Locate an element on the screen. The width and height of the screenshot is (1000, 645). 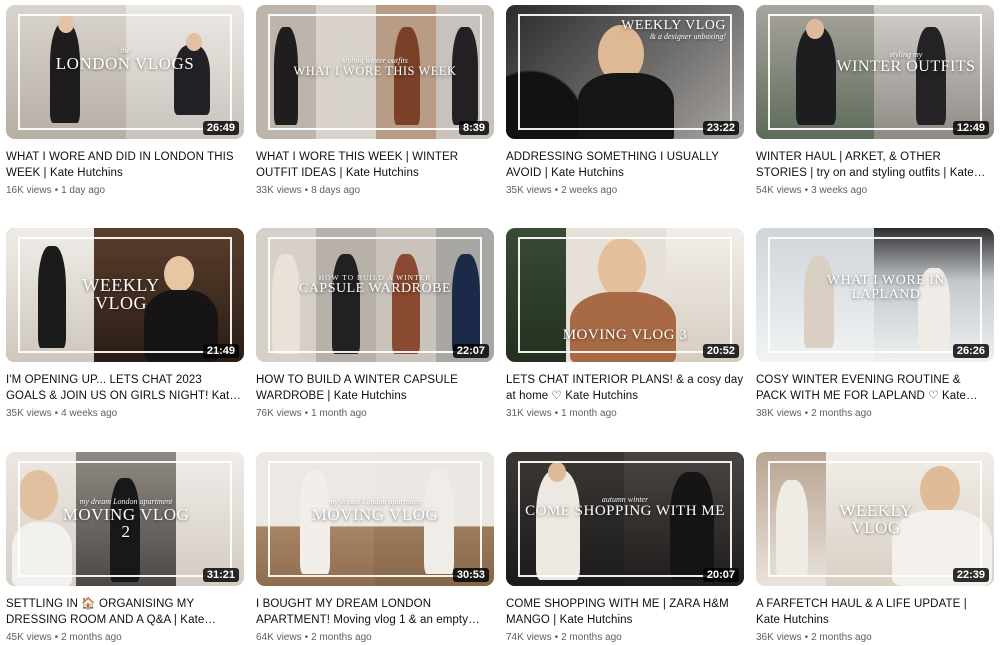
thumbnail-overlay-text: WEEKLY VLOG & a designer unboxing! is located at coordinates (673, 30).